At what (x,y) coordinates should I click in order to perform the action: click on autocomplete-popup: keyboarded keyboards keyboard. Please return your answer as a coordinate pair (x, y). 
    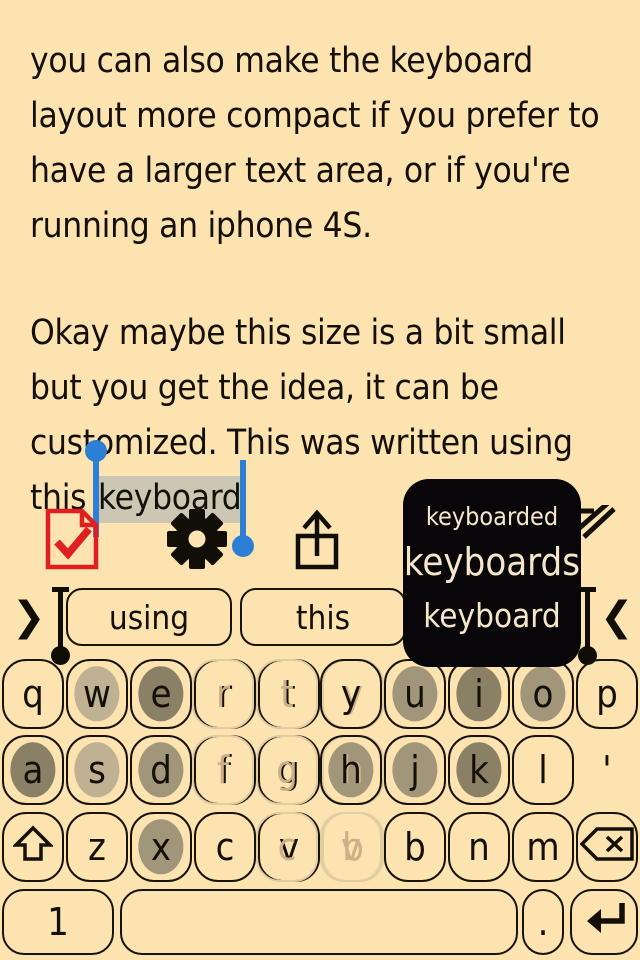
    Looking at the image, I should click on (492, 573).